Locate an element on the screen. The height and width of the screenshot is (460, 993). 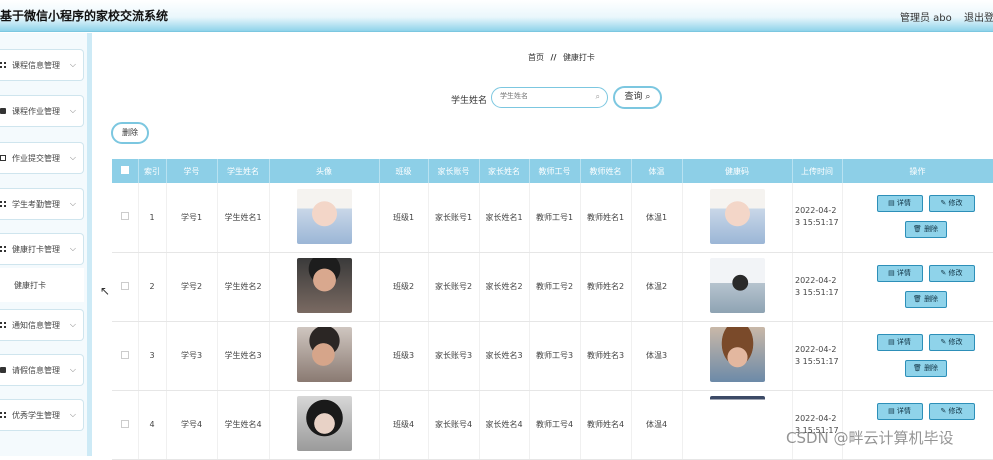
teacher-no: 教师工号4 is located at coordinates (555, 425).